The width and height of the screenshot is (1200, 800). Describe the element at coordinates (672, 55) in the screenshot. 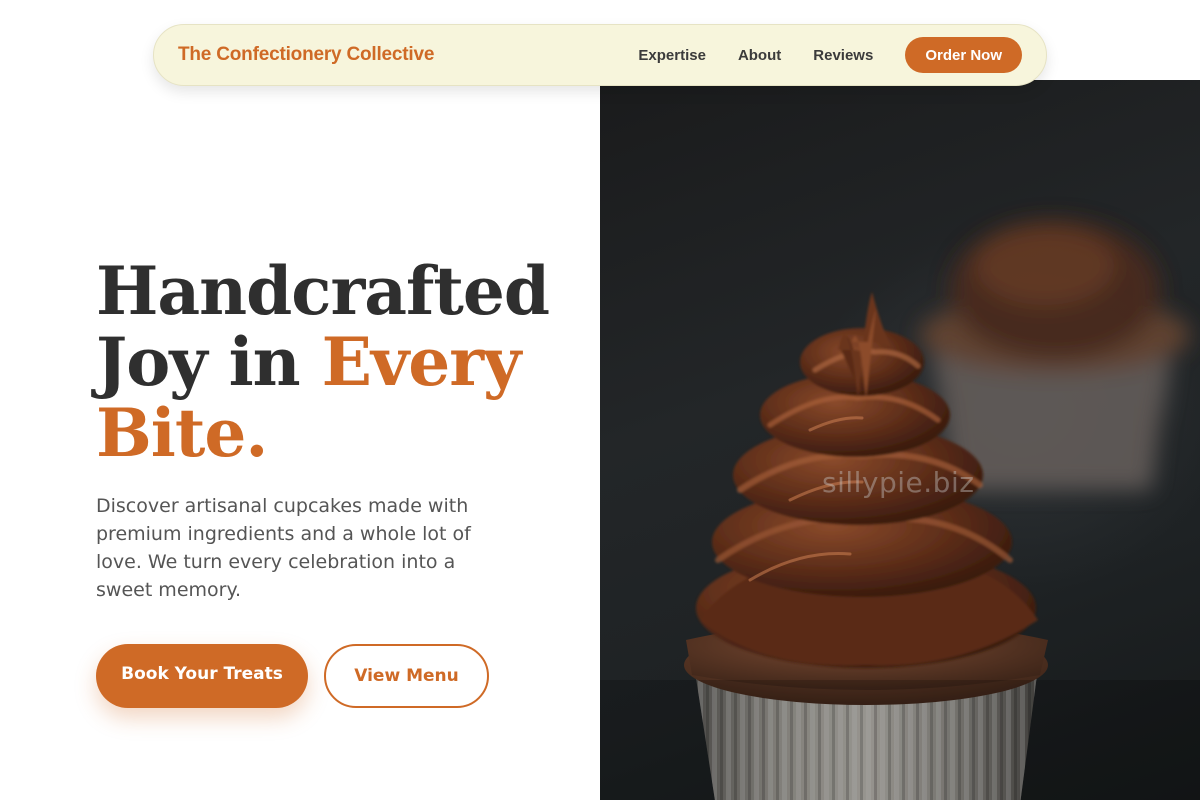

I see `nav-link-expertise: Expertise` at that location.